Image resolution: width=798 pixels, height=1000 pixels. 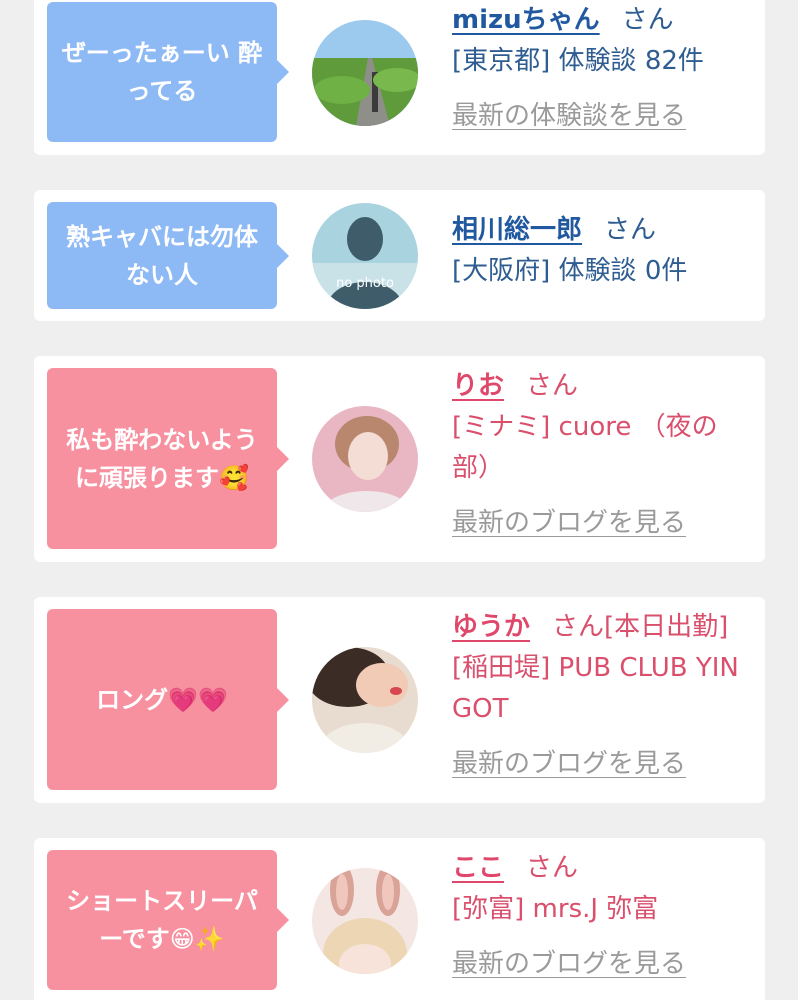 I want to click on user-info: mizuちゃん さん [東京都] 体験談 82件 最新の体験談を見る, so click(x=601, y=68).